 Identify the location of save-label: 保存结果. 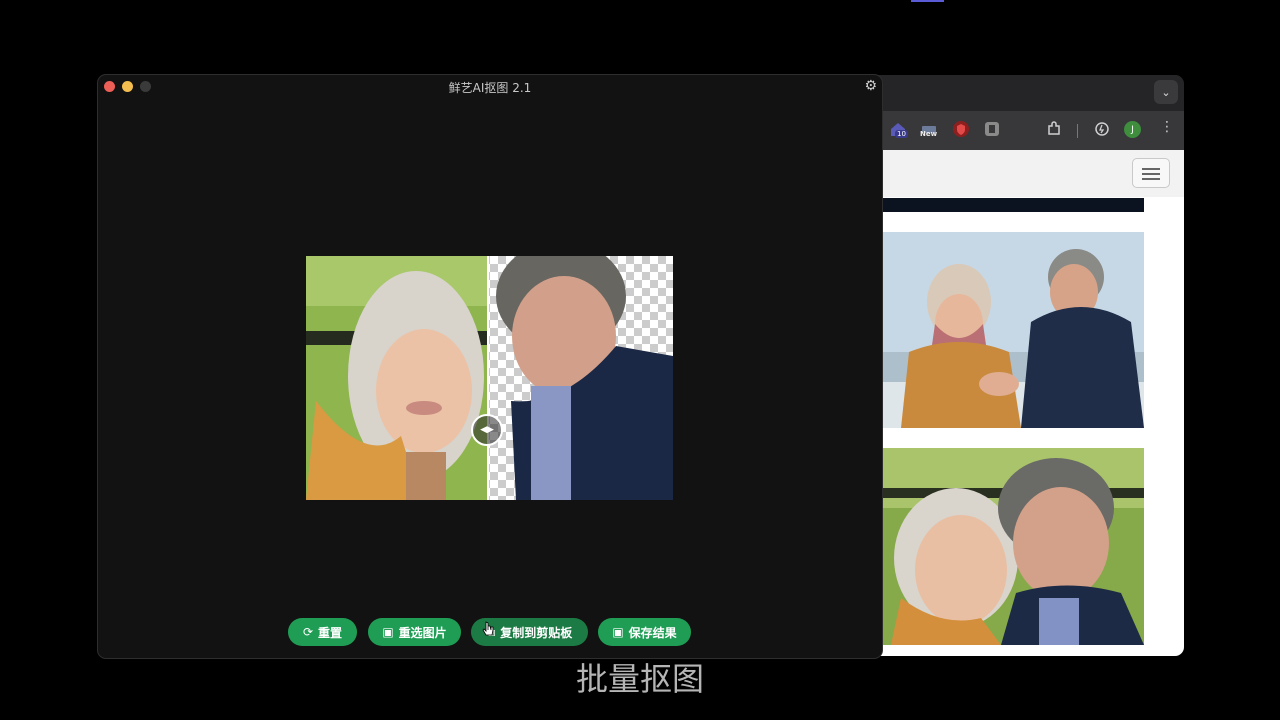
(652, 632).